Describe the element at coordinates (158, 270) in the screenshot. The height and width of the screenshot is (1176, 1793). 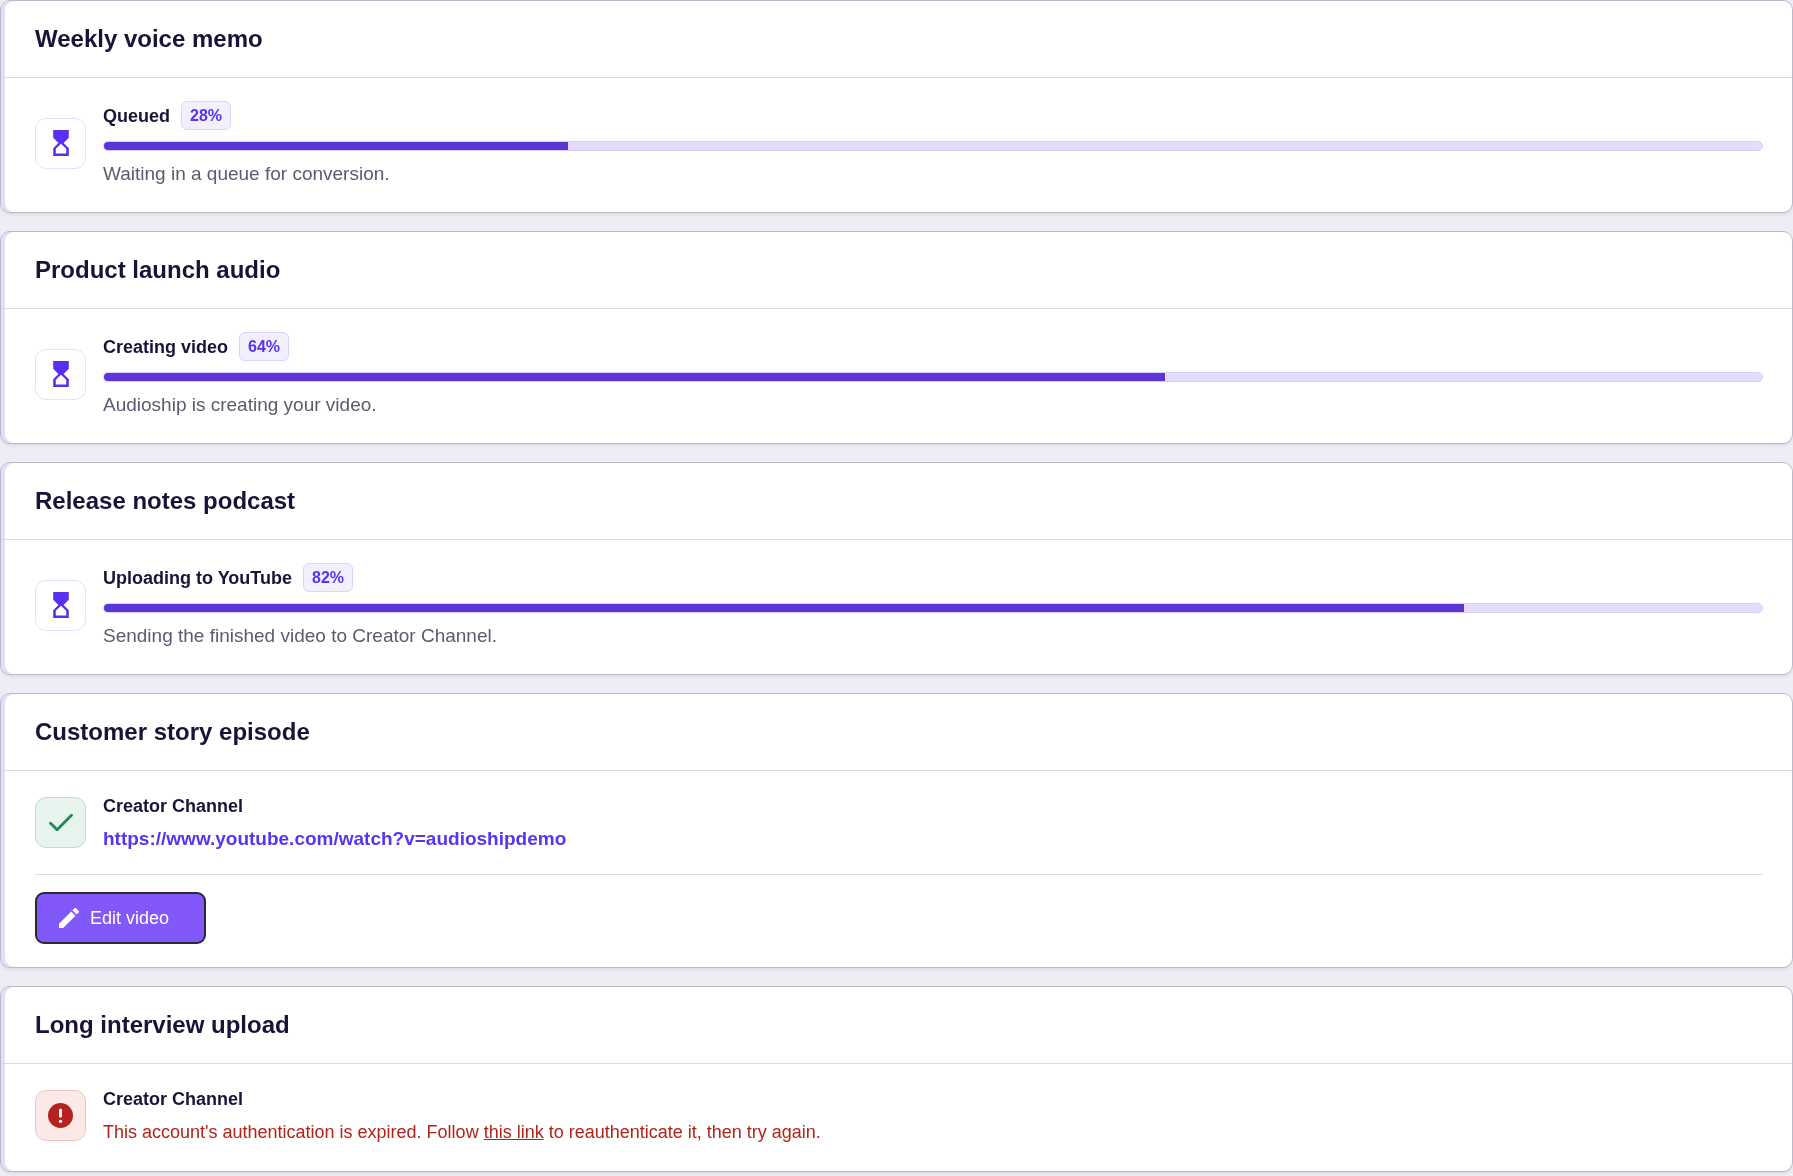
I see `card-title: Product launch audio` at that location.